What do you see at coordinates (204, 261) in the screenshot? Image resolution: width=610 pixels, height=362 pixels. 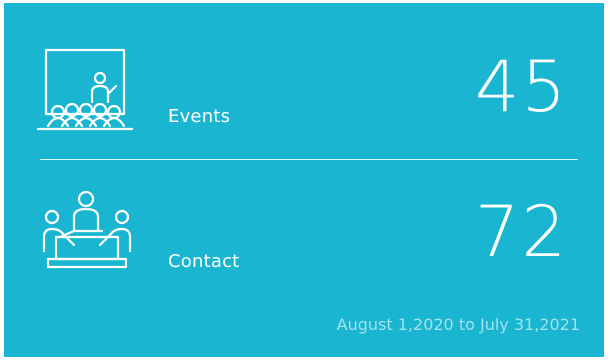 I see `stat-contact-label: Contact` at bounding box center [204, 261].